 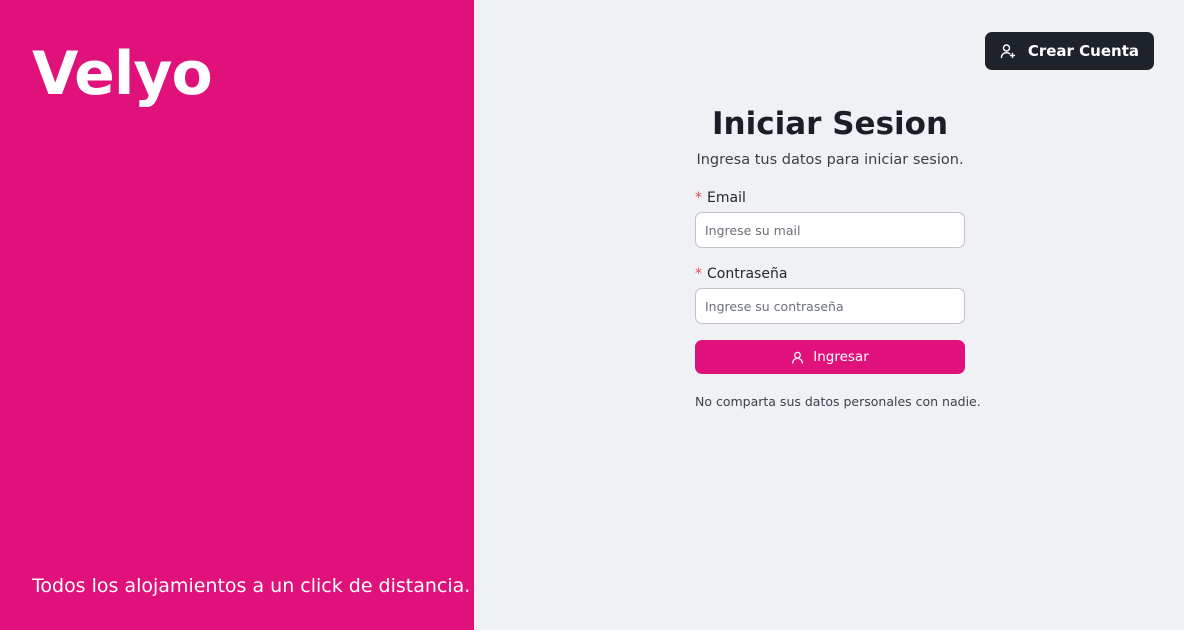 I want to click on login-button-label: Ingresar, so click(x=841, y=357).